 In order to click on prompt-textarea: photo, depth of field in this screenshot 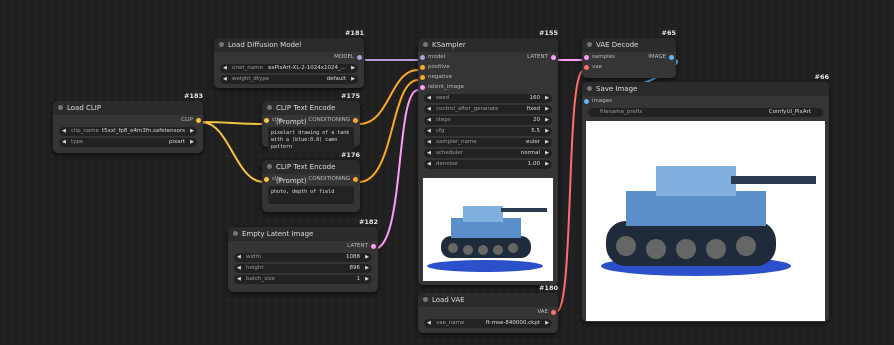, I will do `click(311, 195)`.